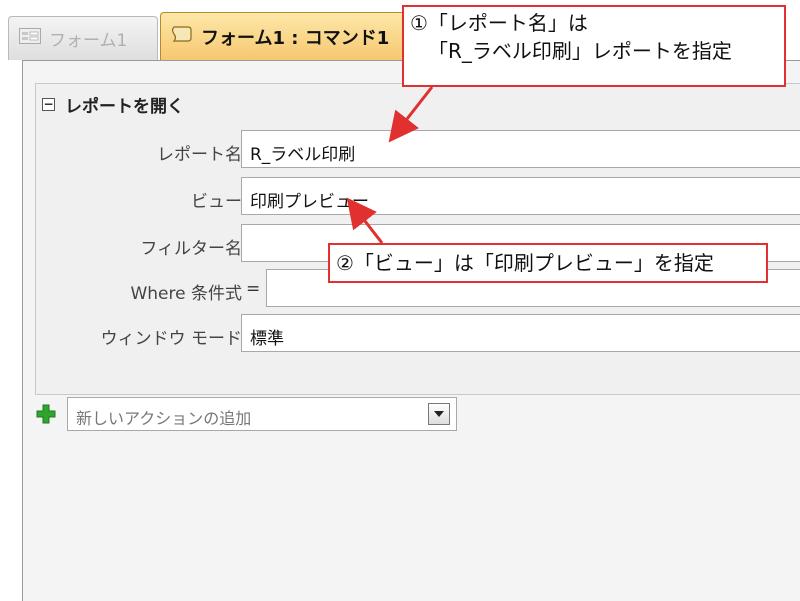 The height and width of the screenshot is (601, 800). I want to click on report-name-field: R_ラベル印刷, so click(520, 149).